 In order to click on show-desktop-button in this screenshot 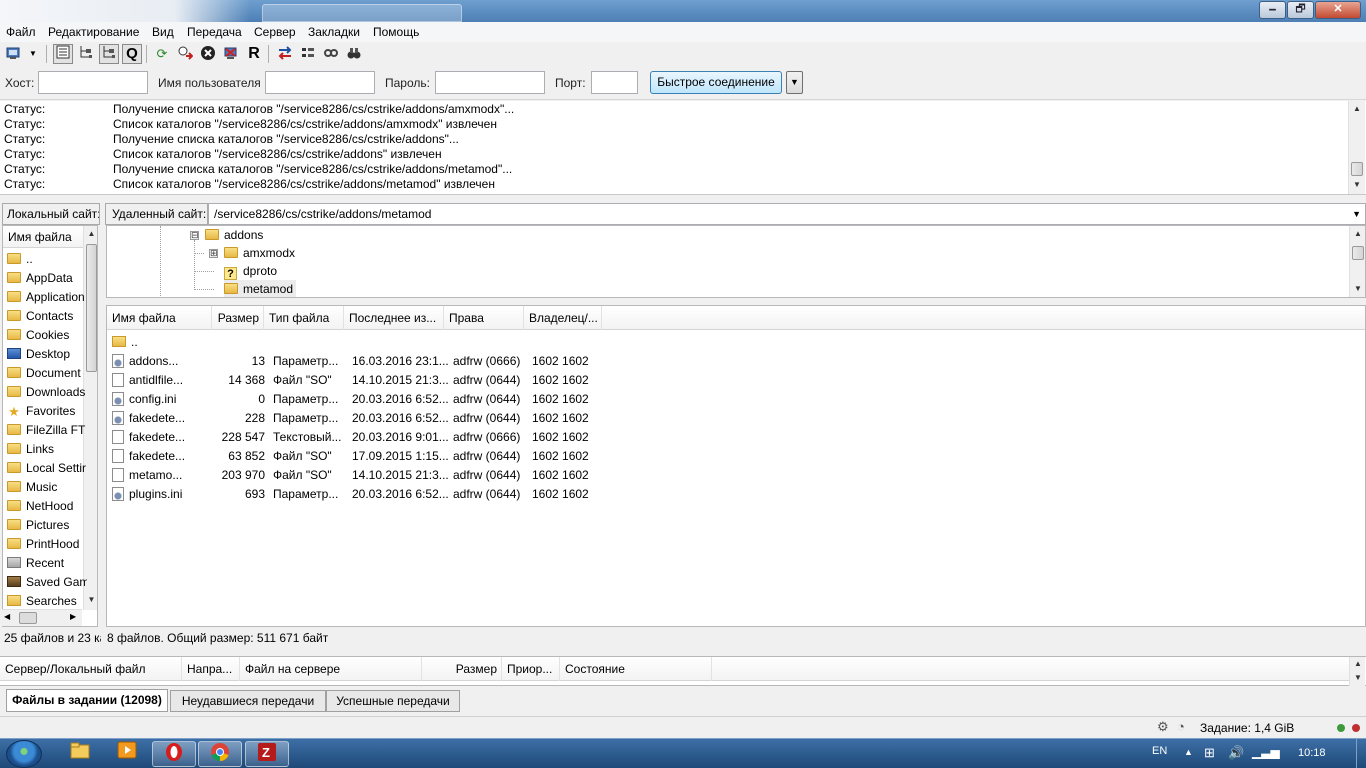, I will do `click(1361, 753)`.